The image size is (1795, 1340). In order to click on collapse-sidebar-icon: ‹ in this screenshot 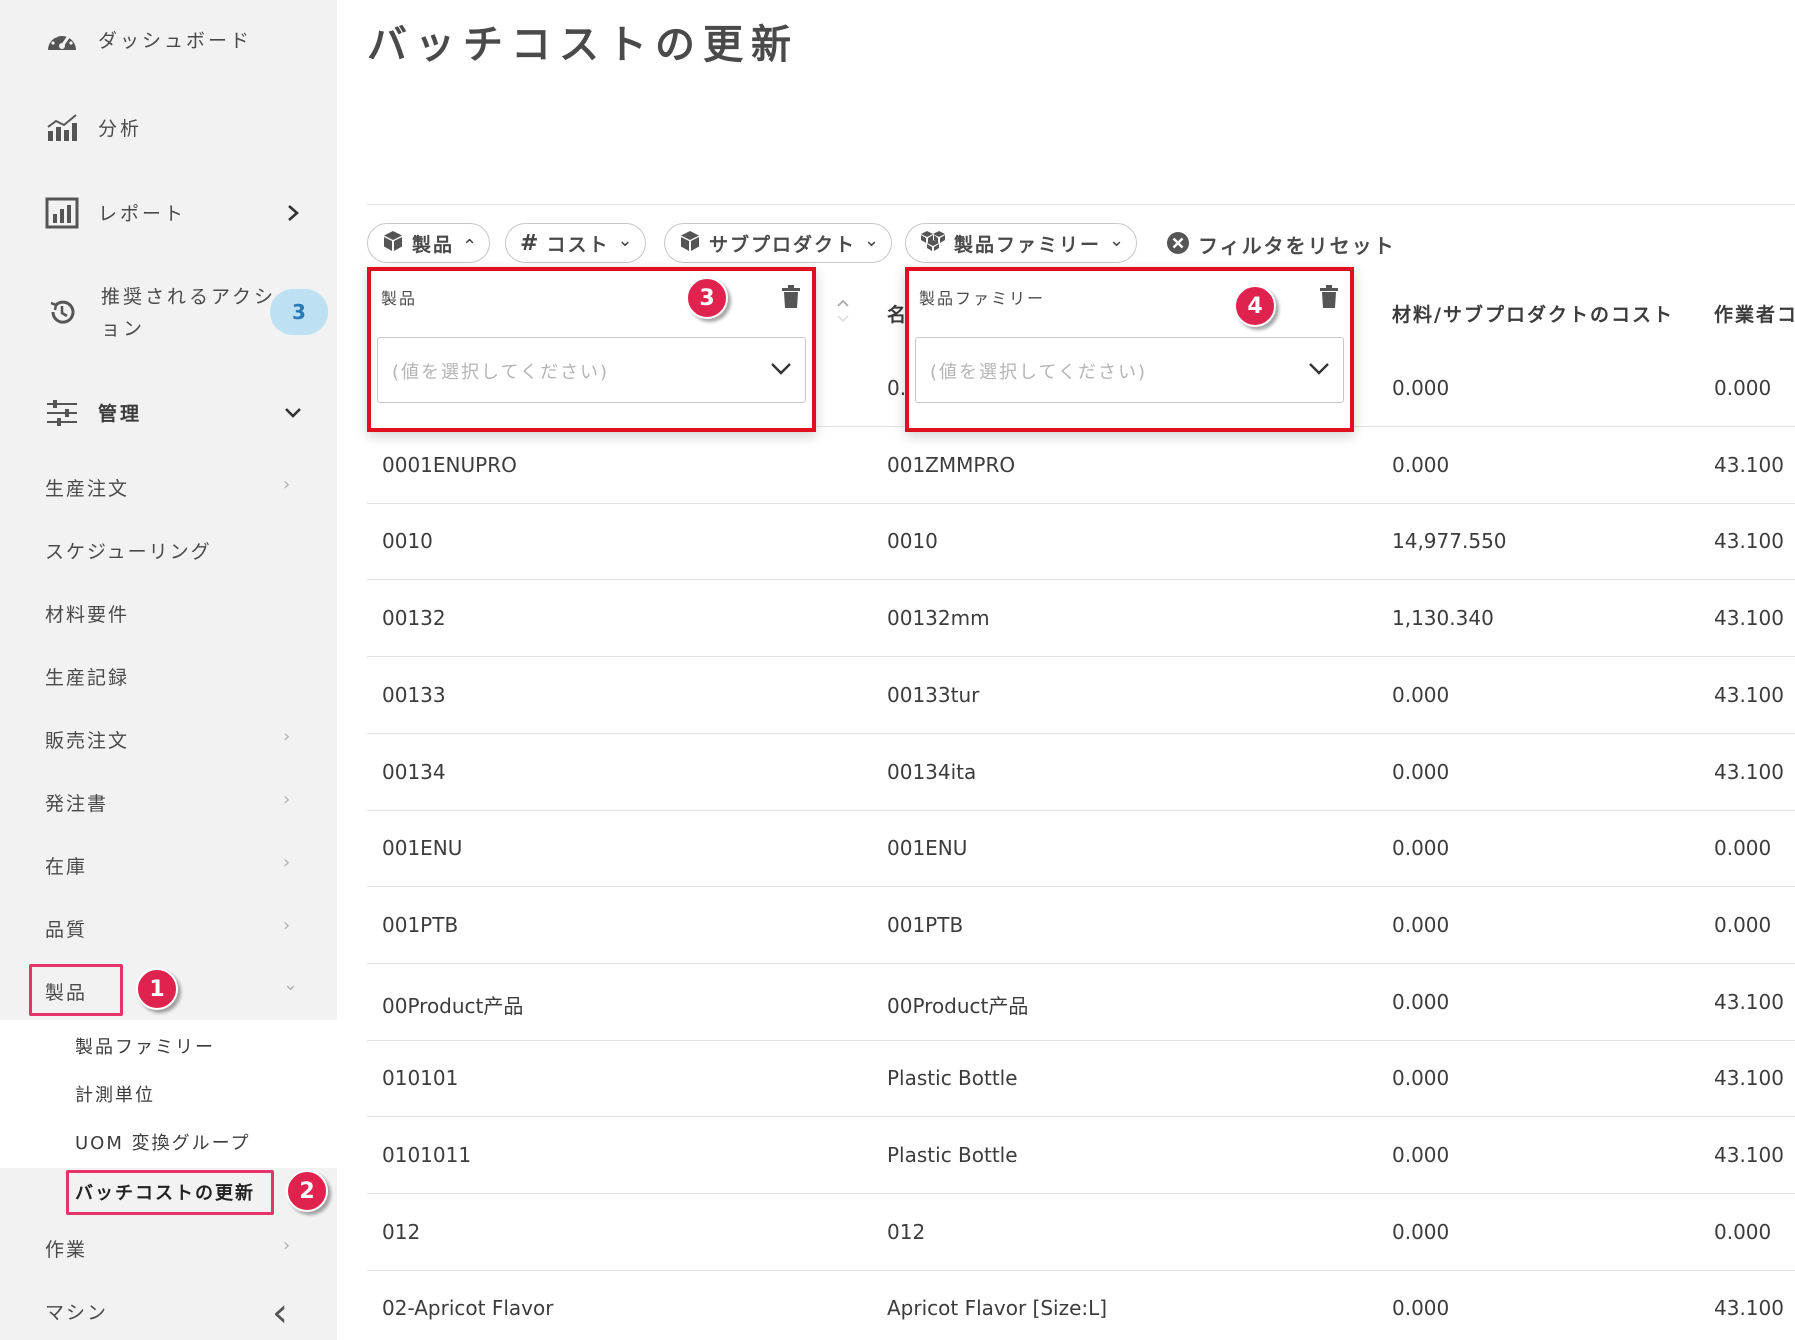, I will do `click(280, 1313)`.